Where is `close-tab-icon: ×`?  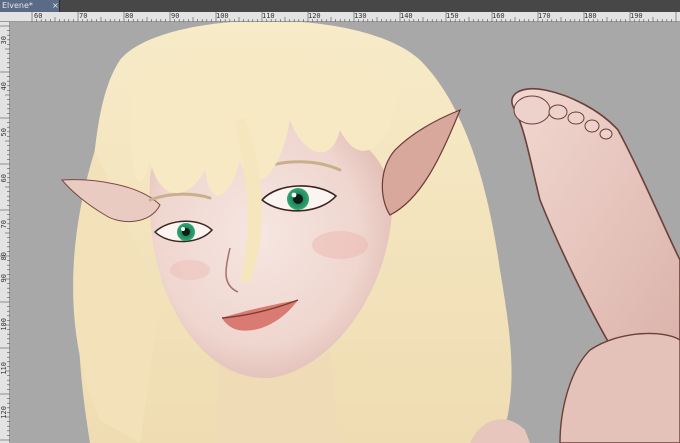 close-tab-icon: × is located at coordinates (55, 6).